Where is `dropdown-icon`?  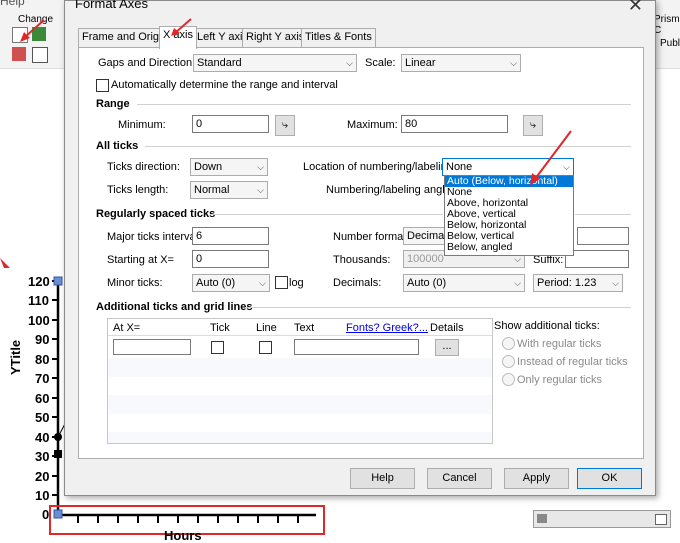 dropdown-icon is located at coordinates (542, 518).